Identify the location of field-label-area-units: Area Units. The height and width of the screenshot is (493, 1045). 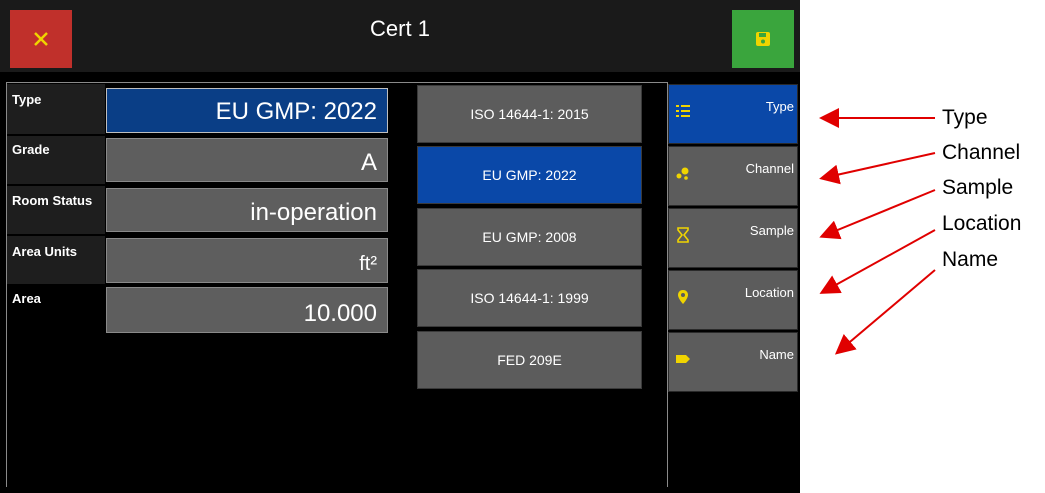
(45, 251).